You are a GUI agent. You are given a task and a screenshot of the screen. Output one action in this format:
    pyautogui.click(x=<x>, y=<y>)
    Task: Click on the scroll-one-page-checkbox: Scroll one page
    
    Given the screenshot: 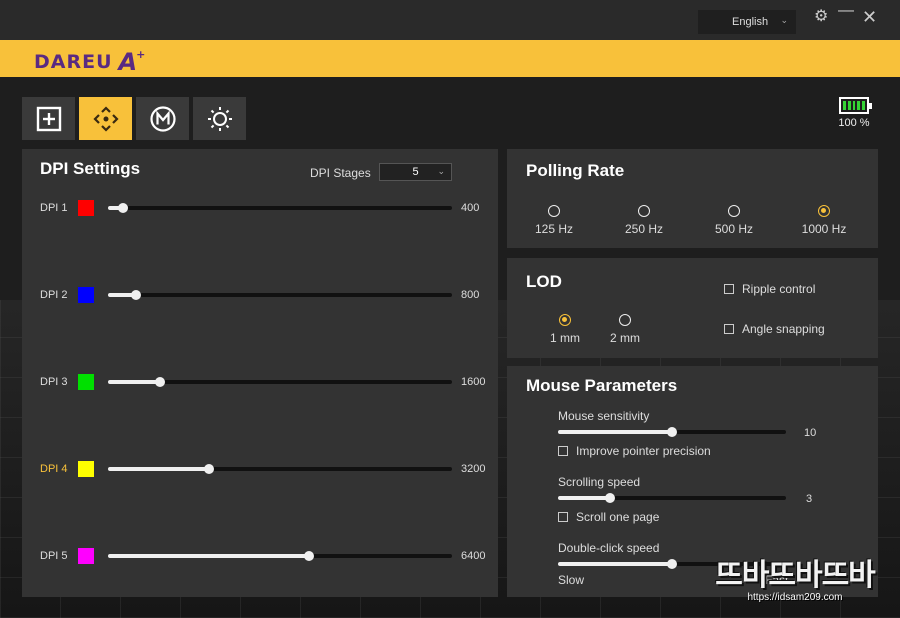 What is the action you would take?
    pyautogui.click(x=608, y=517)
    